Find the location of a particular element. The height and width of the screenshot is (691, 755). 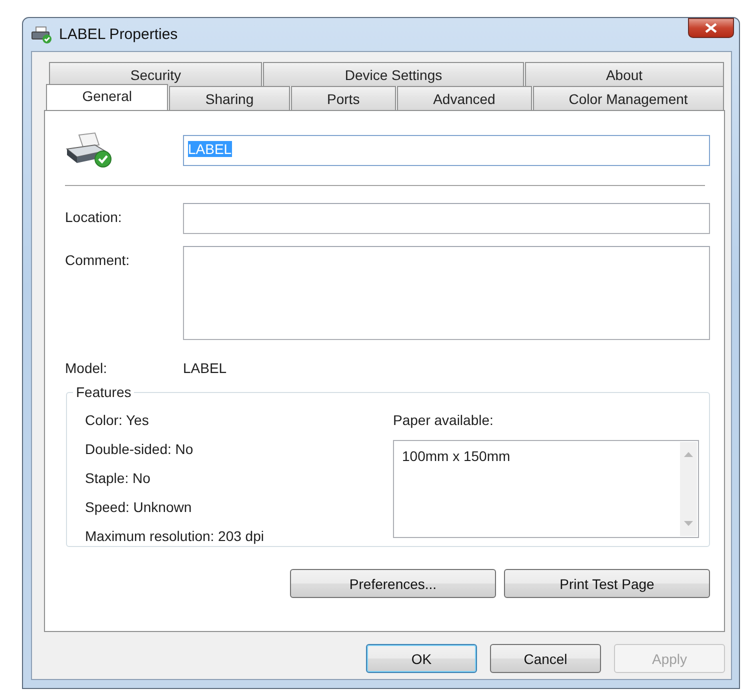

tab: General is located at coordinates (107, 97).